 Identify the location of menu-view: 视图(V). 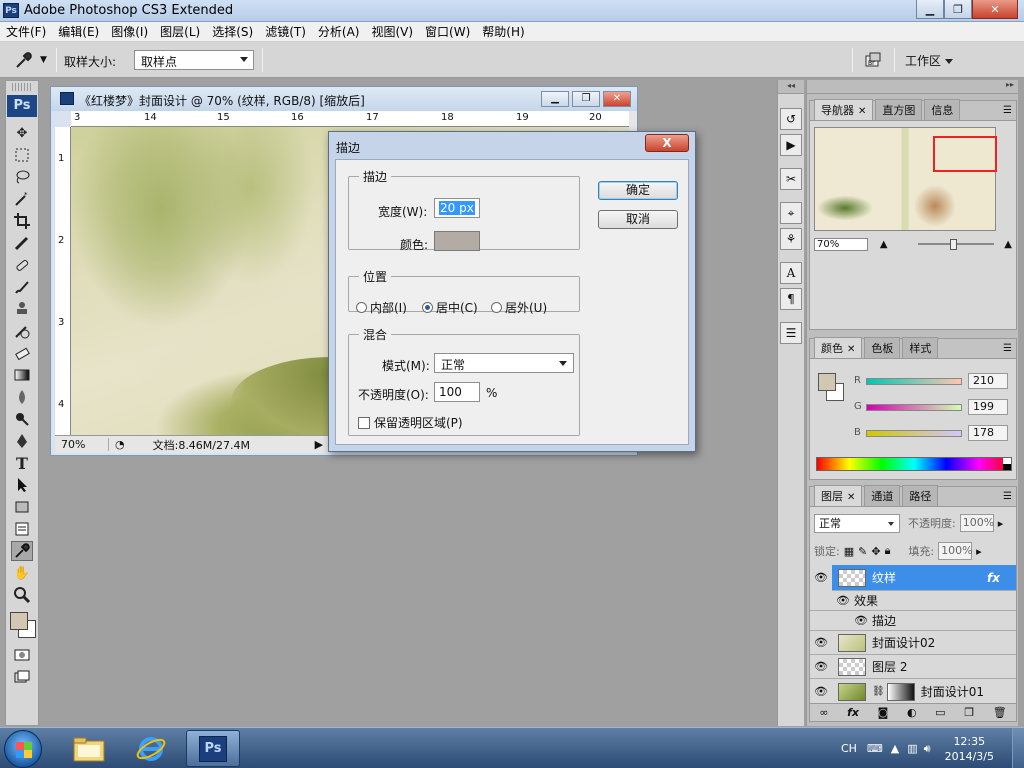
(392, 31).